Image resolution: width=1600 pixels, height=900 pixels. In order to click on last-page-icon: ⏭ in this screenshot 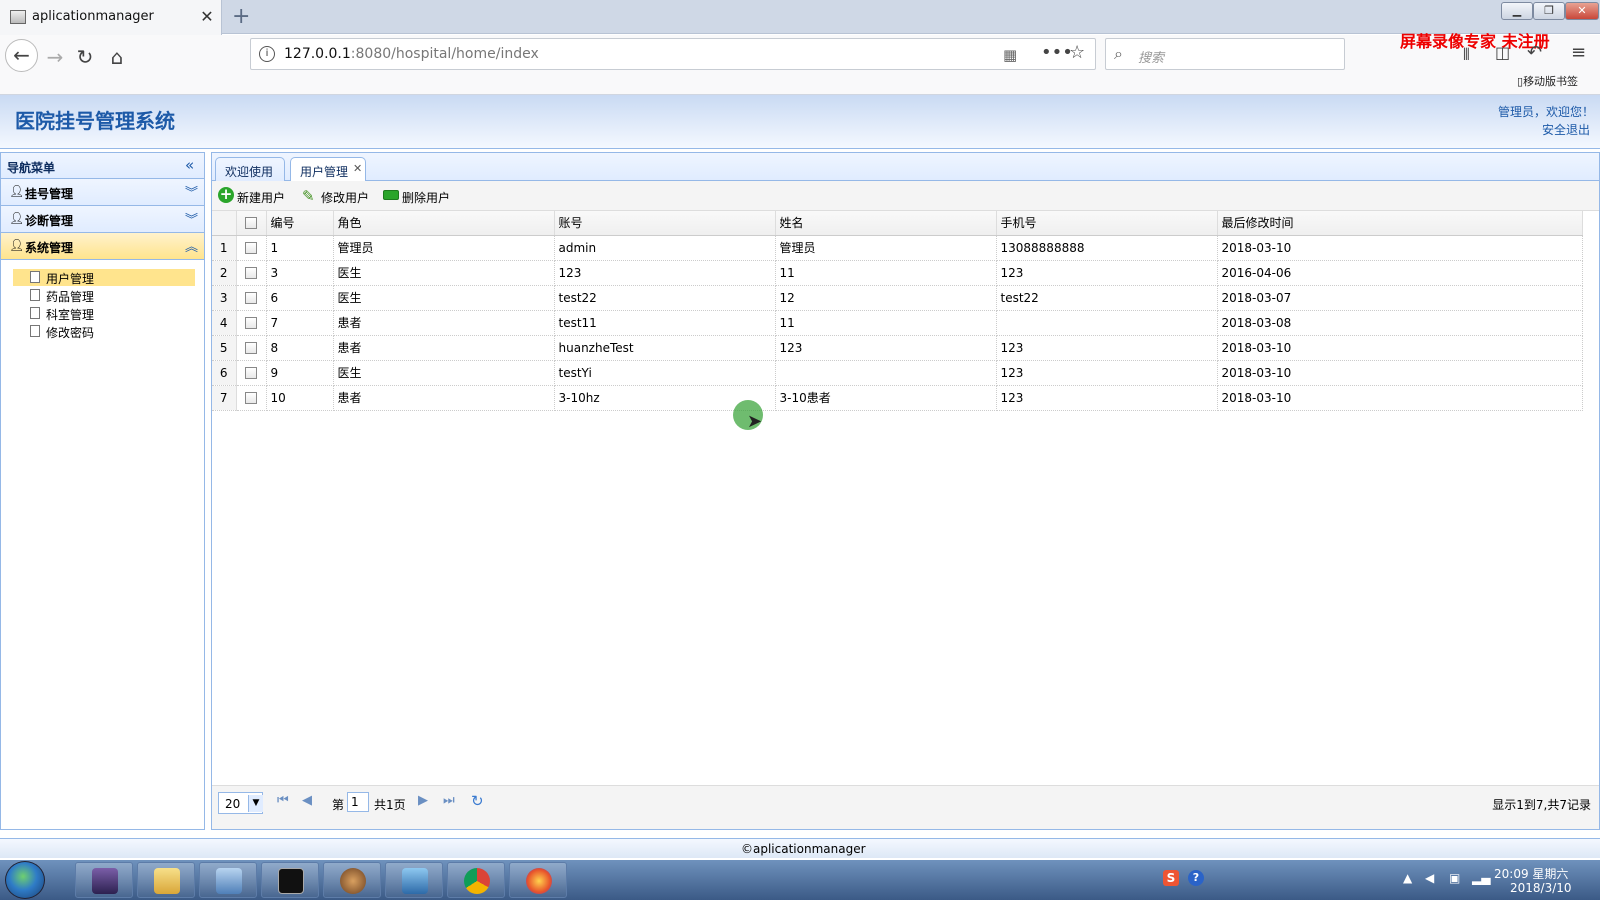, I will do `click(449, 800)`.